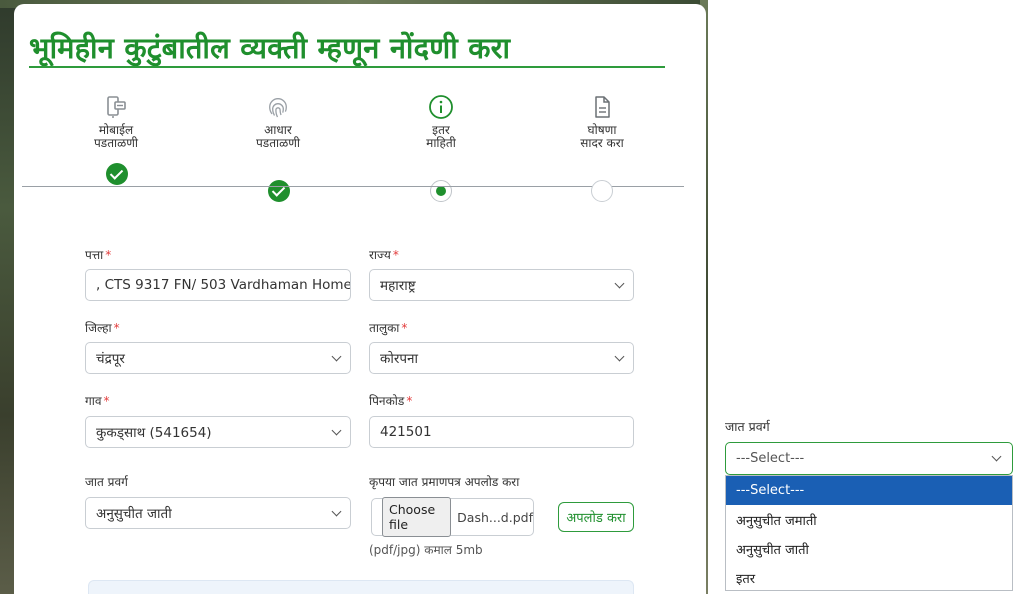  Describe the element at coordinates (391, 401) in the screenshot. I see `pincode-label: पिनकोड *` at that location.